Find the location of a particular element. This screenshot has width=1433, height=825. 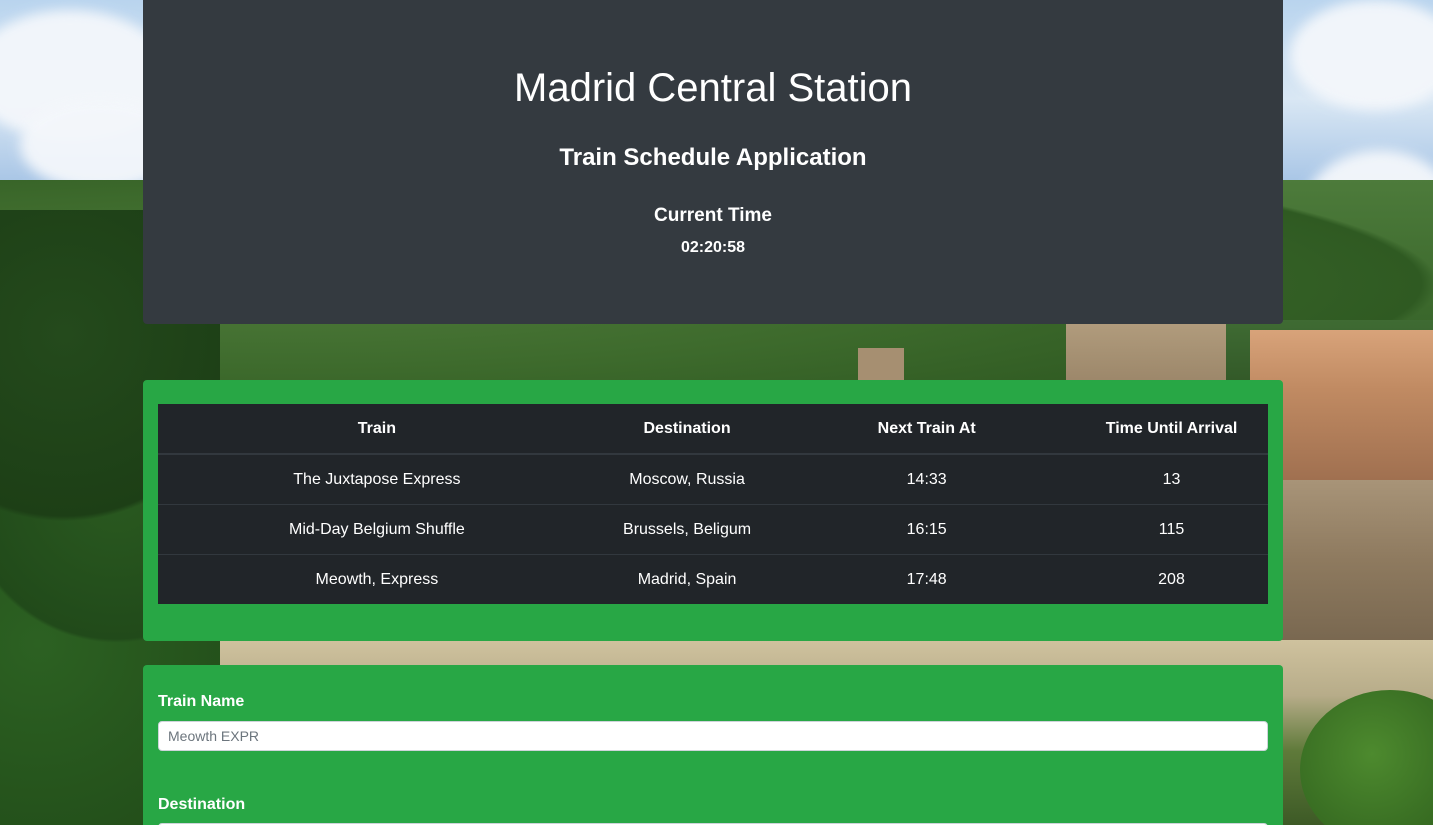

destination-label: Destination is located at coordinates (202, 804).